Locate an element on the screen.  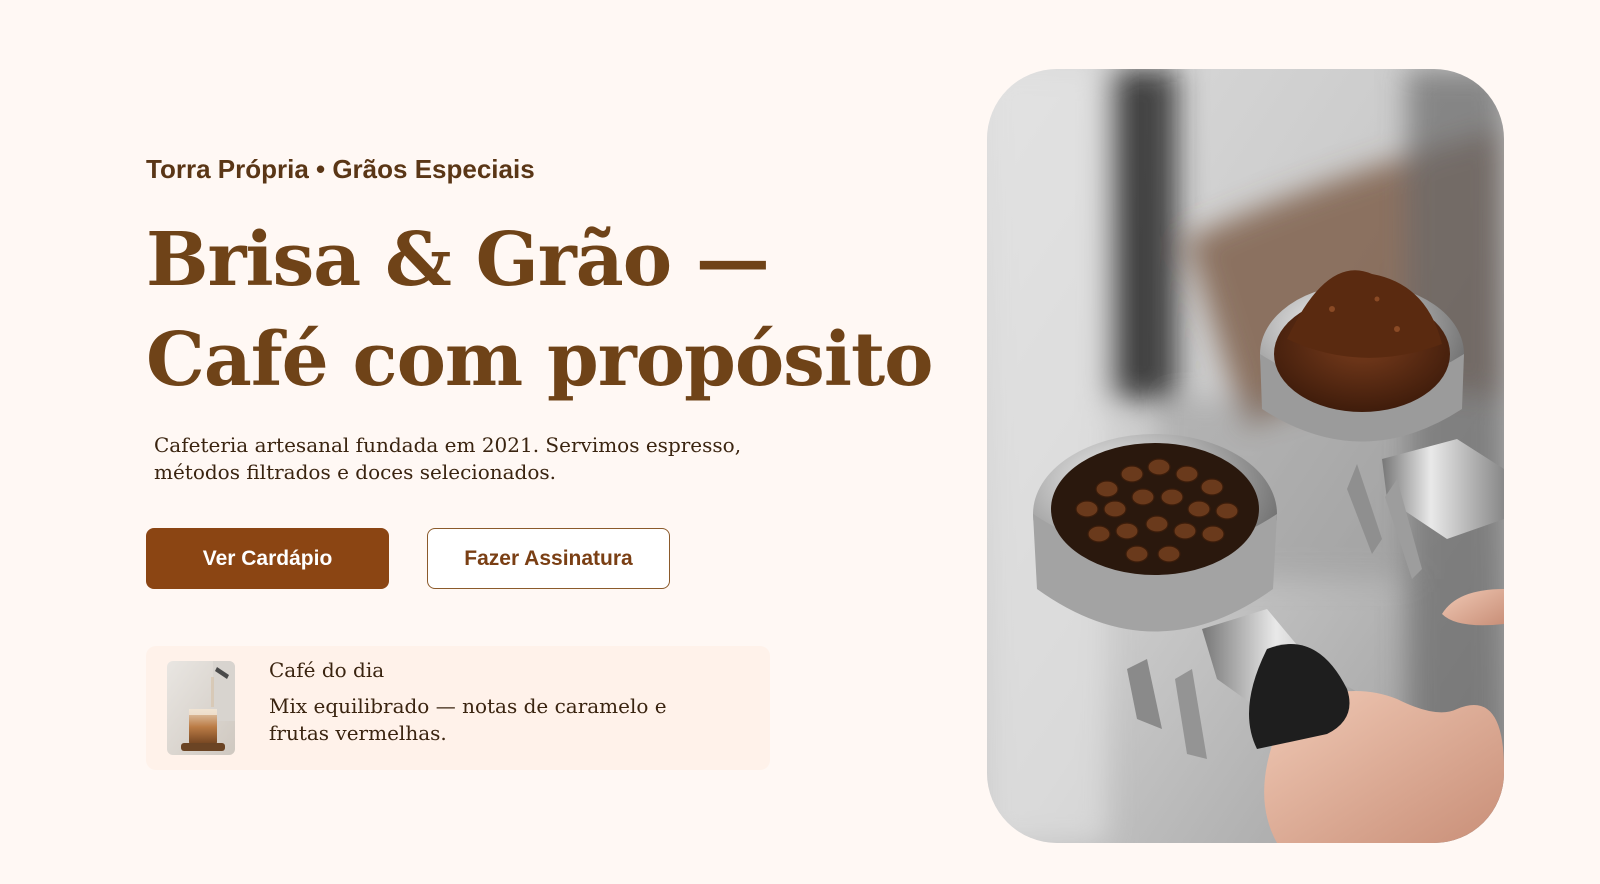
hero-eyebrow: Torra Própria • Grãos Especiais is located at coordinates (340, 169).